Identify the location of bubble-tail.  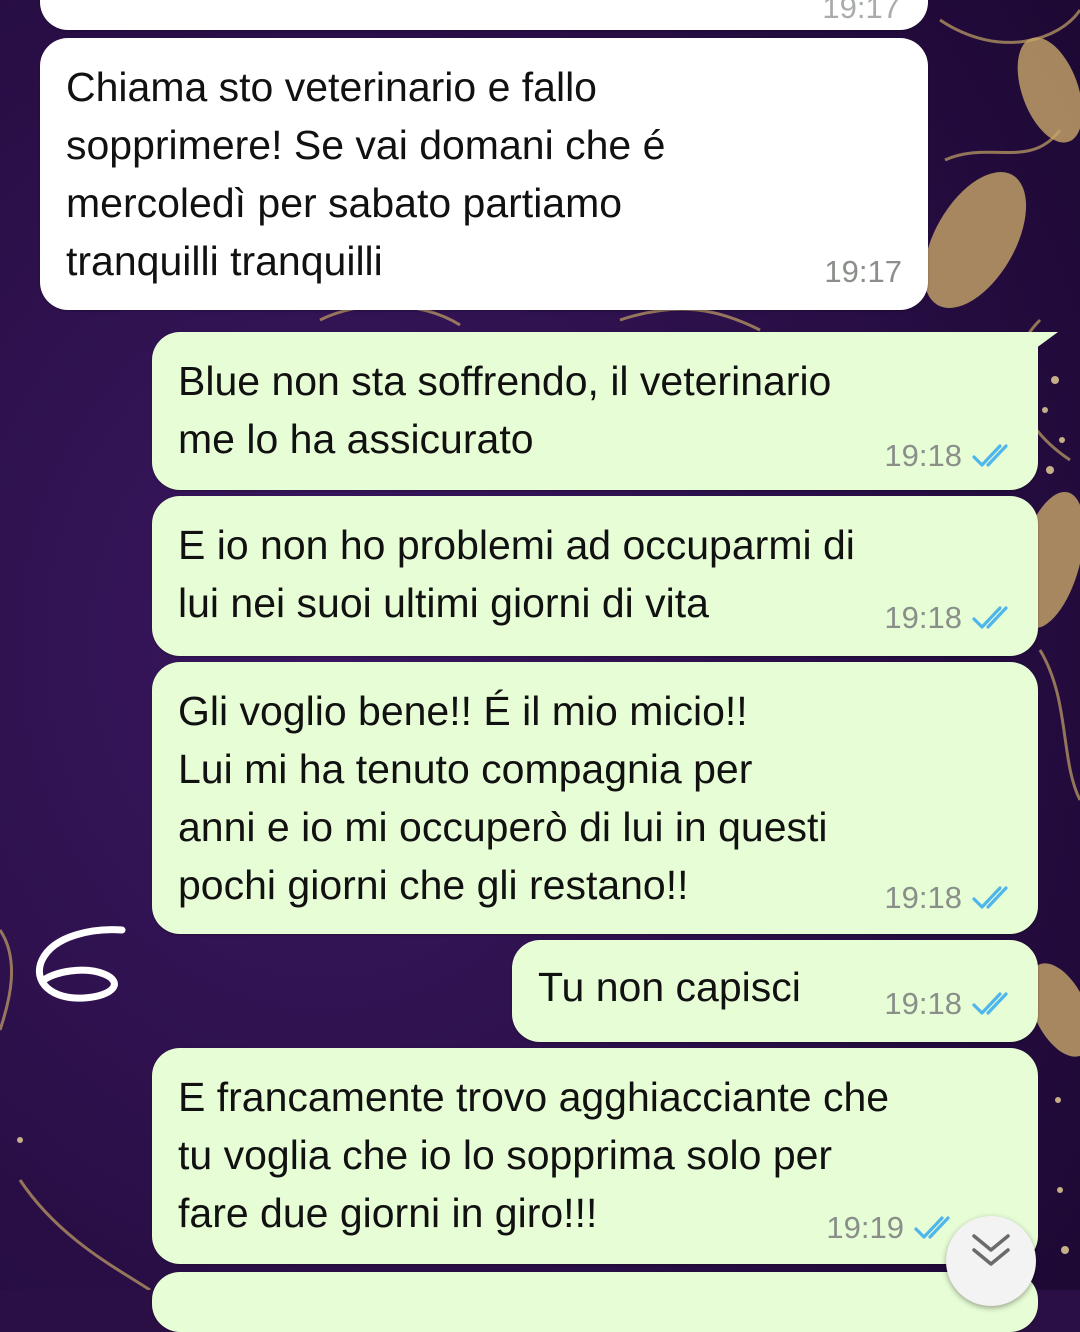
(1039, 346).